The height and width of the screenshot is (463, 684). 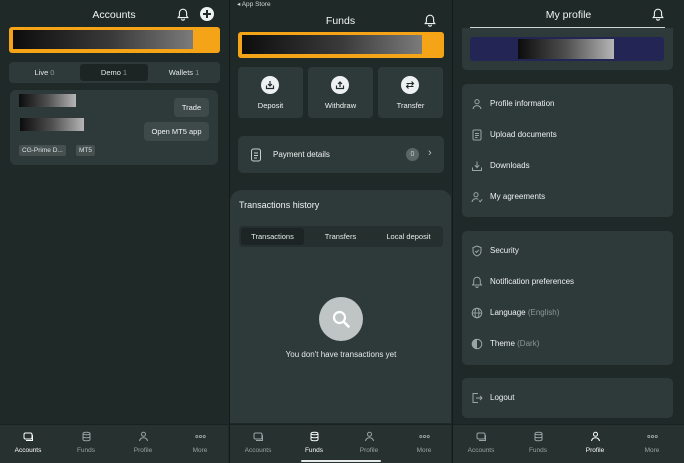 I want to click on tab-transfers: Transfers, so click(x=340, y=236).